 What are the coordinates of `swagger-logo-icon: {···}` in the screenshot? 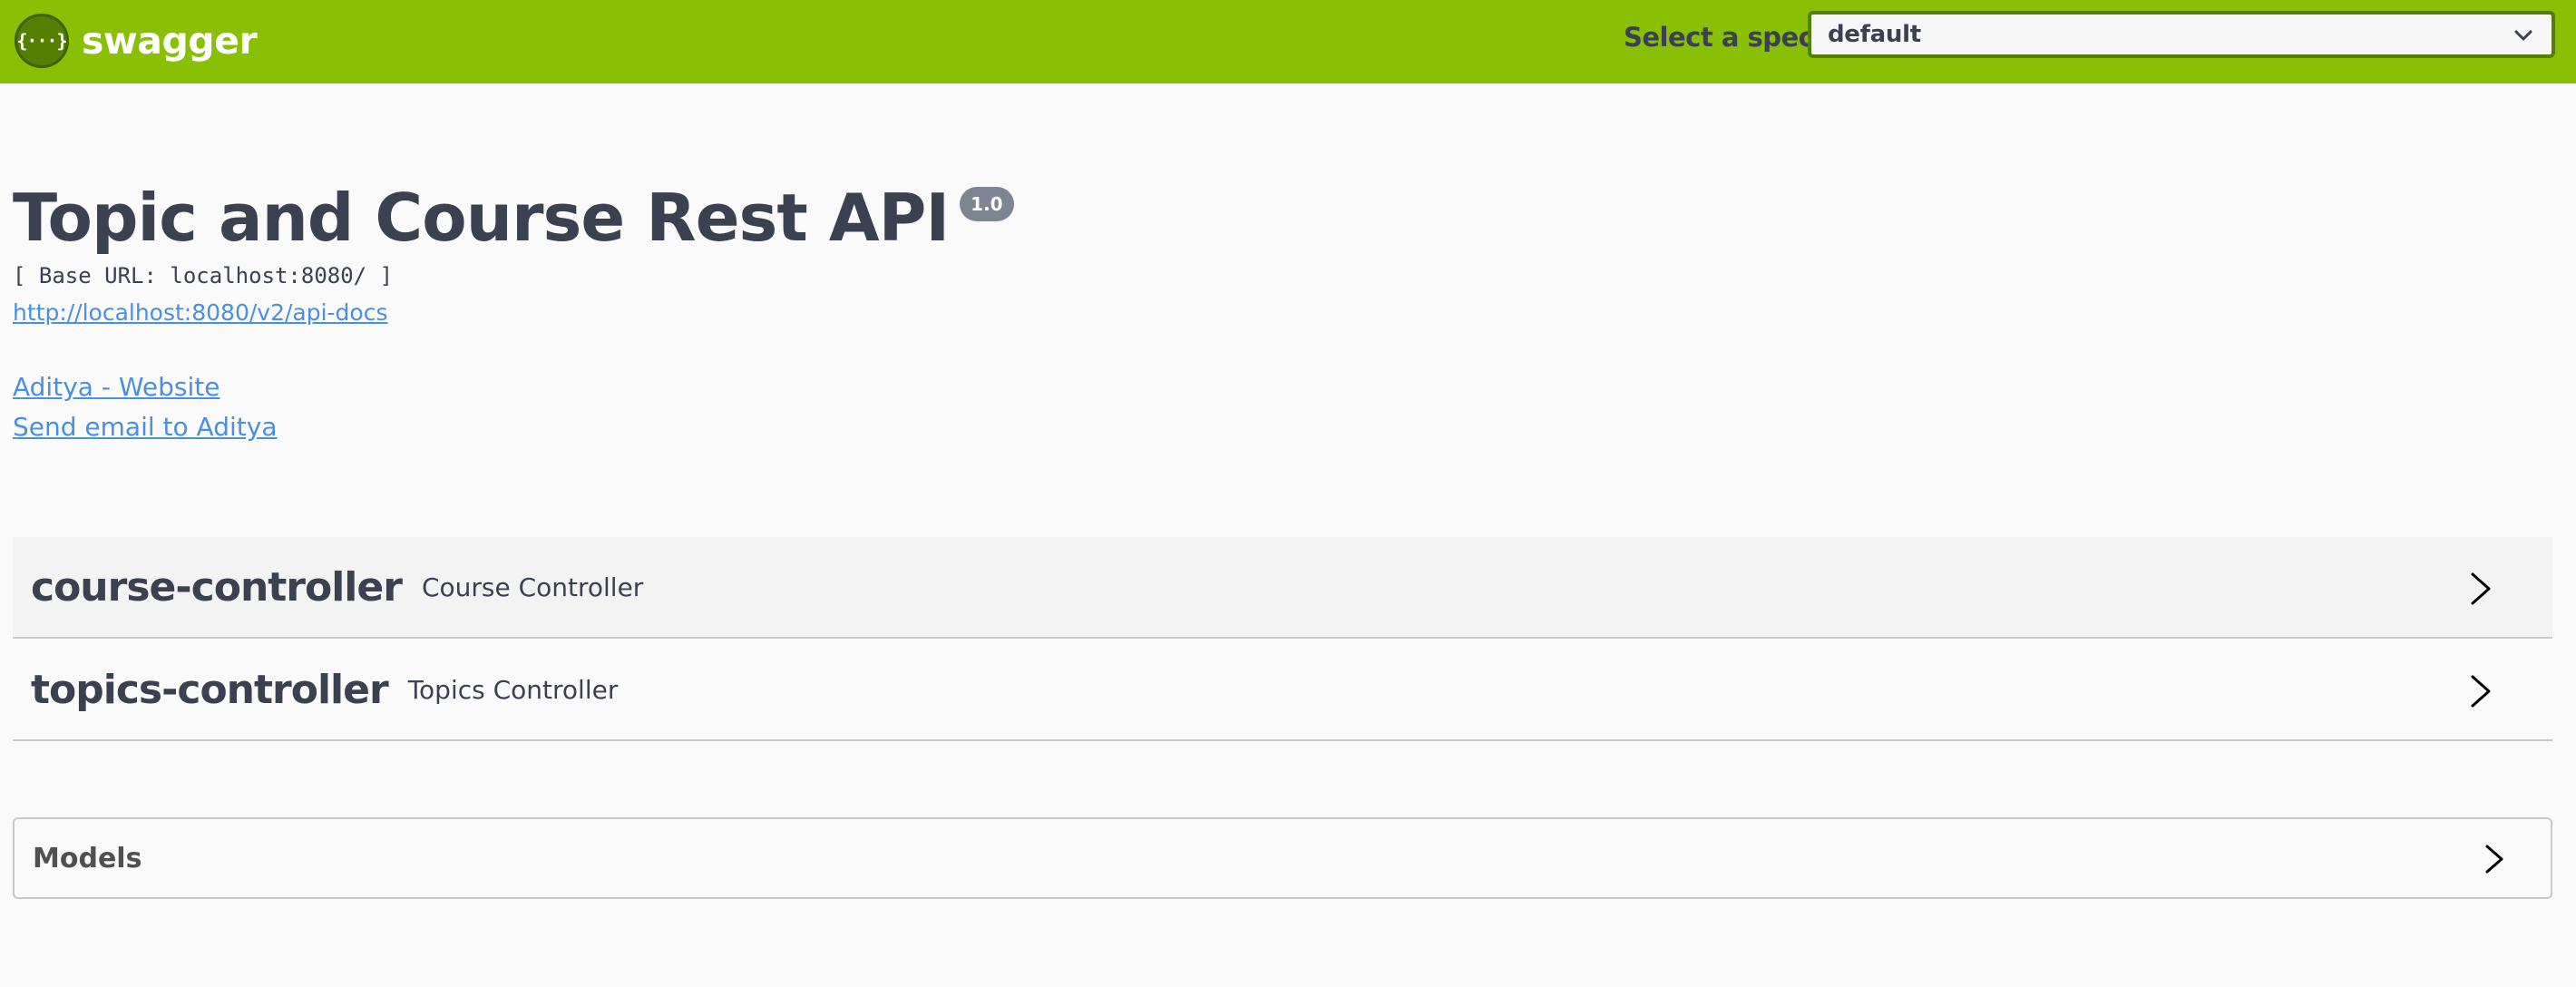 It's located at (42, 41).